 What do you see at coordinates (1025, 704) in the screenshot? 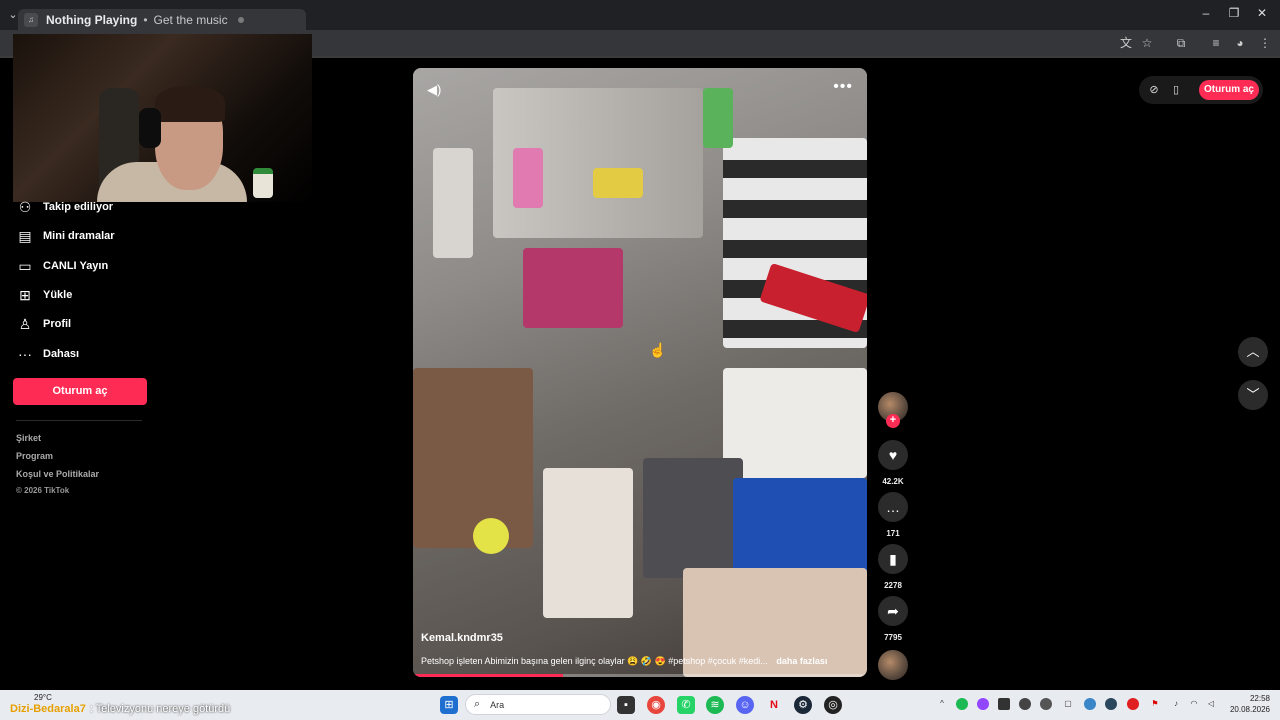
I see `tray-app-icon` at bounding box center [1025, 704].